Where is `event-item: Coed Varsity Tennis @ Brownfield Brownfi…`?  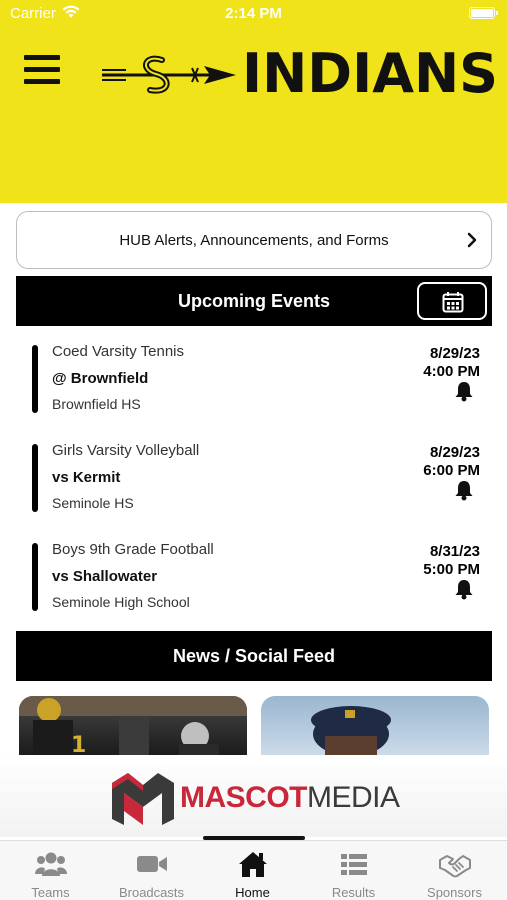 event-item: Coed Varsity Tennis @ Brownfield Brownfi… is located at coordinates (254, 384).